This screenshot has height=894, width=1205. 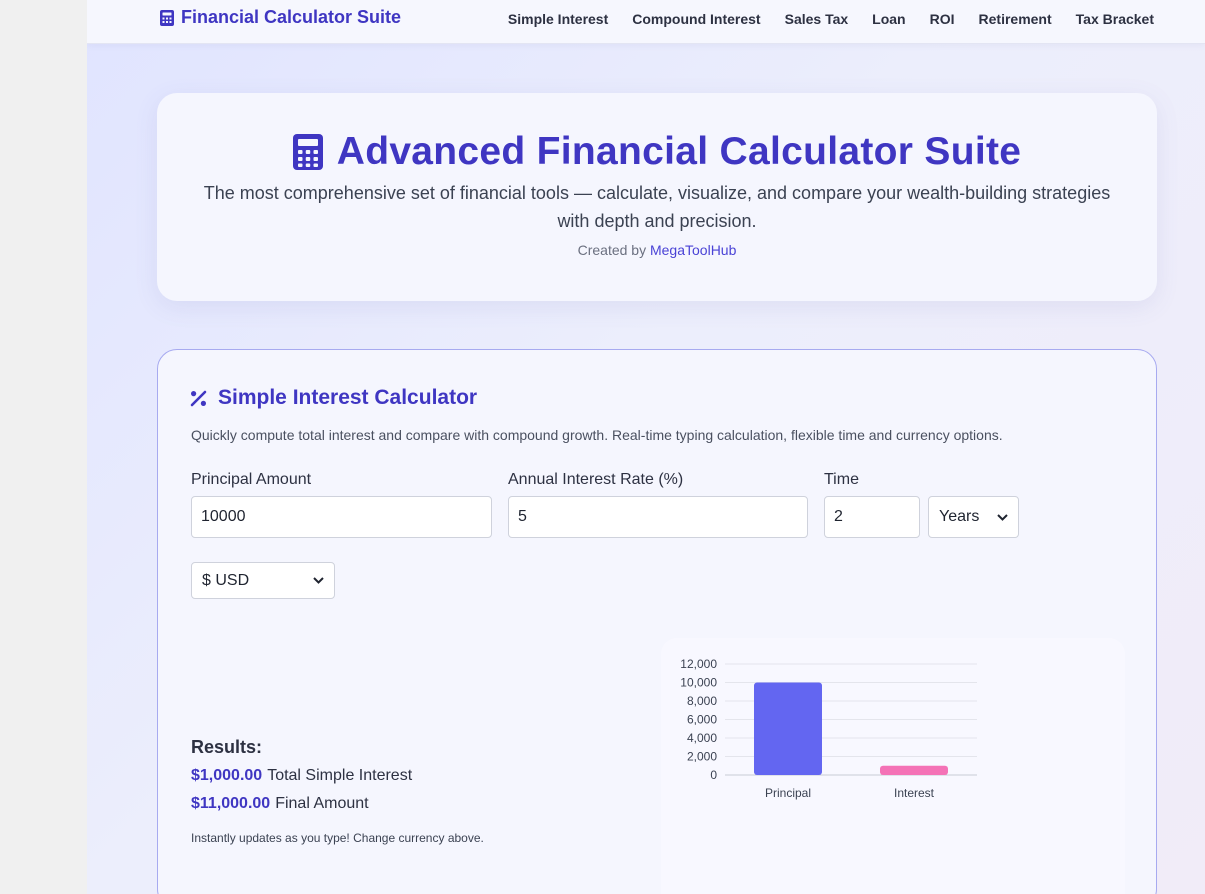 What do you see at coordinates (558, 19) in the screenshot?
I see `nav-link-simple-interest: Simple Interest` at bounding box center [558, 19].